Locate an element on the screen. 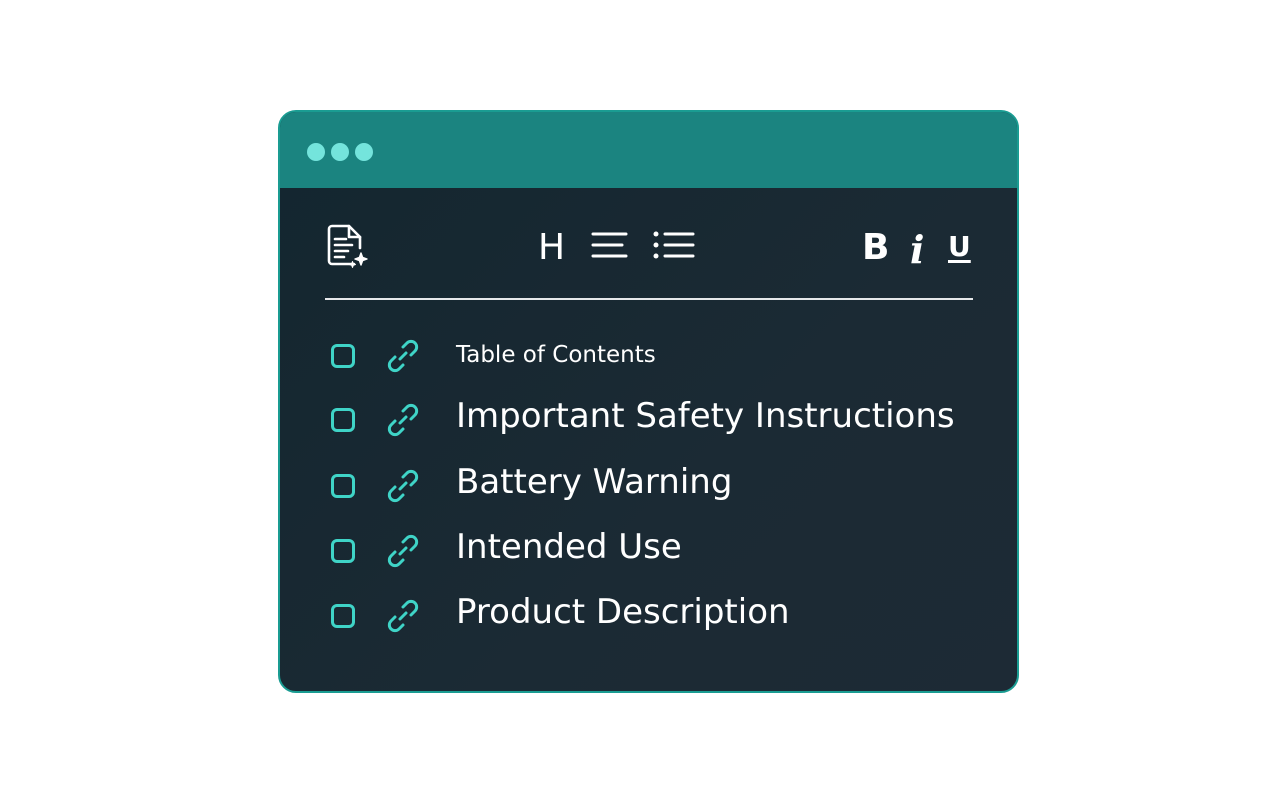 This screenshot has width=1280, height=794. toc-row: Product Description is located at coordinates (648, 617).